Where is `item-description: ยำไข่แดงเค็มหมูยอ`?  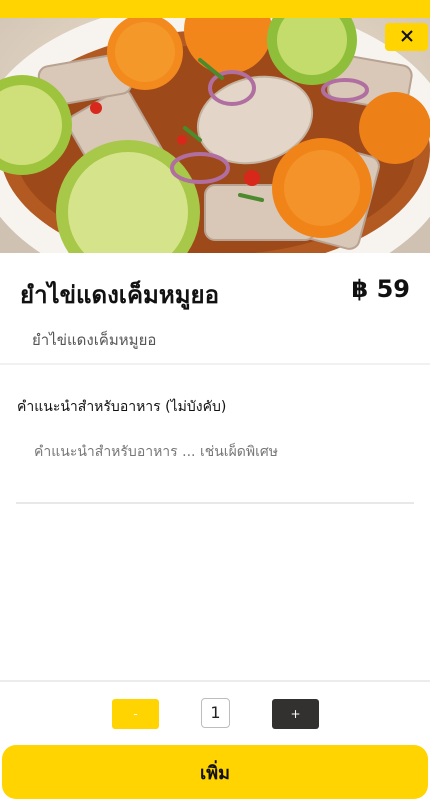 item-description: ยำไข่แดงเค็มหมูยอ is located at coordinates (94, 340).